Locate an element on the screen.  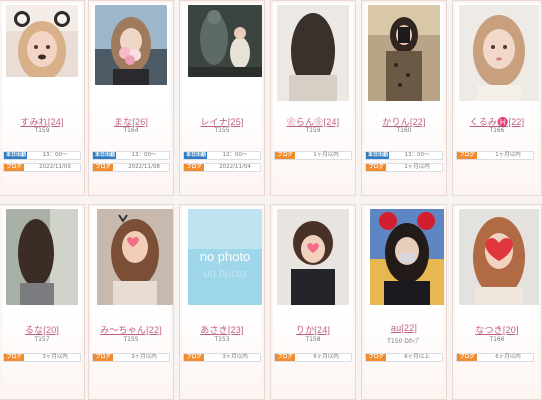
girl-height: T150 Dｶｯﾌﾟ is located at coordinates (404, 341).